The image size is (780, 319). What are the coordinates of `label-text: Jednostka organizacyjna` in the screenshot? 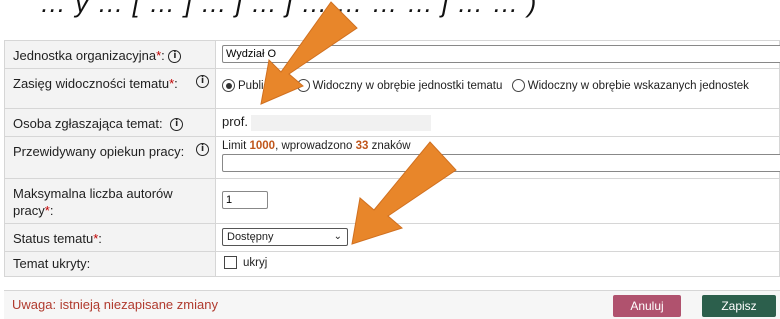 It's located at (85, 55).